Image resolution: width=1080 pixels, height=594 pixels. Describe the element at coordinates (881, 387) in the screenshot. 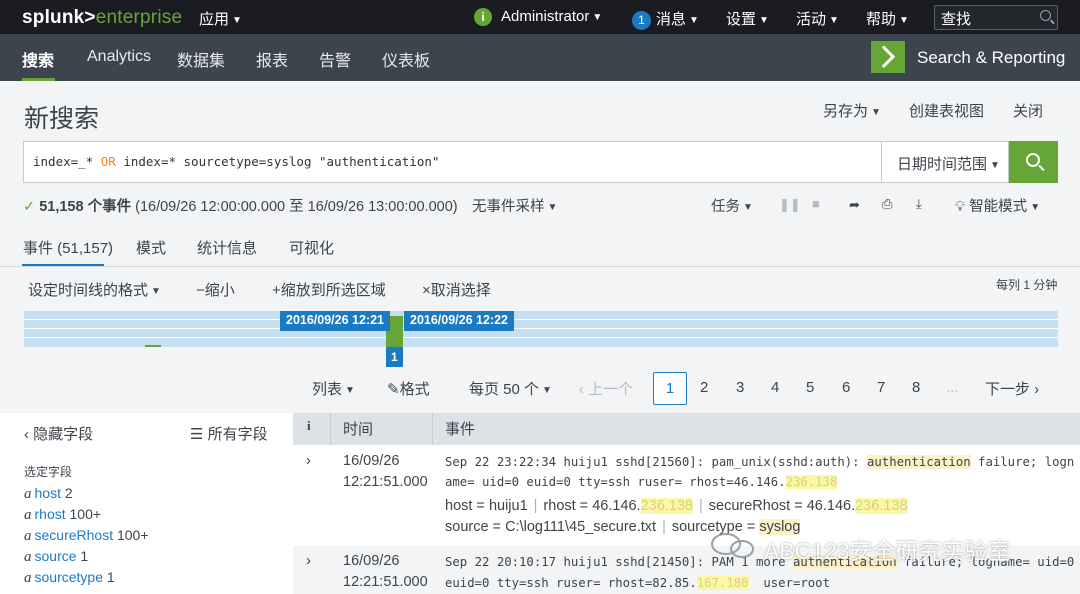

I see `page-7: 7` at that location.